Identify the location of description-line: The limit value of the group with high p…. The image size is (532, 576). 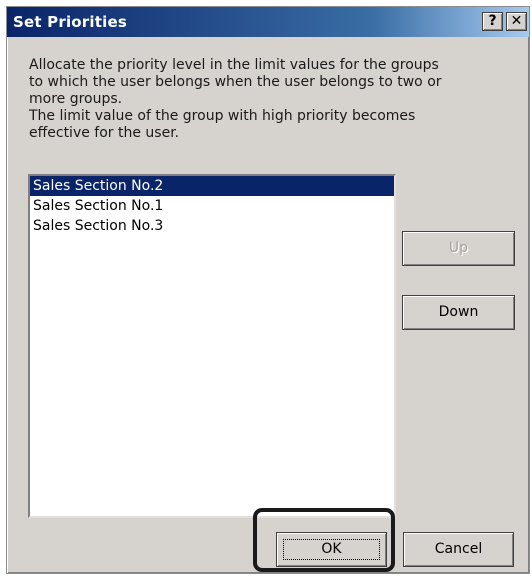
(222, 116).